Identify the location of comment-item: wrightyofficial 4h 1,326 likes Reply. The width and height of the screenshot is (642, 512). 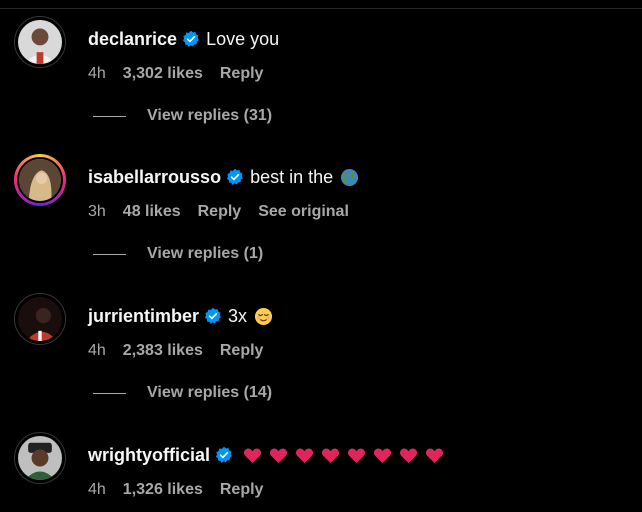
(321, 467).